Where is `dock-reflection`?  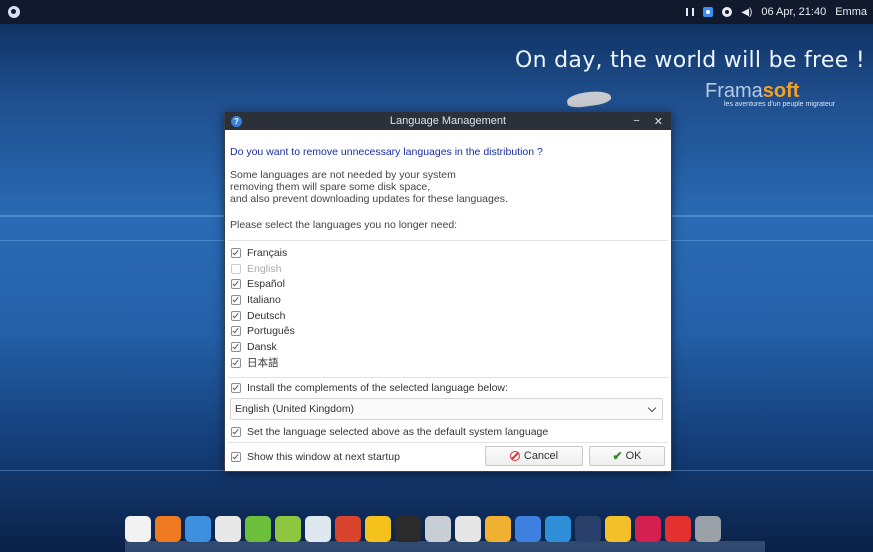
dock-reflection is located at coordinates (445, 546).